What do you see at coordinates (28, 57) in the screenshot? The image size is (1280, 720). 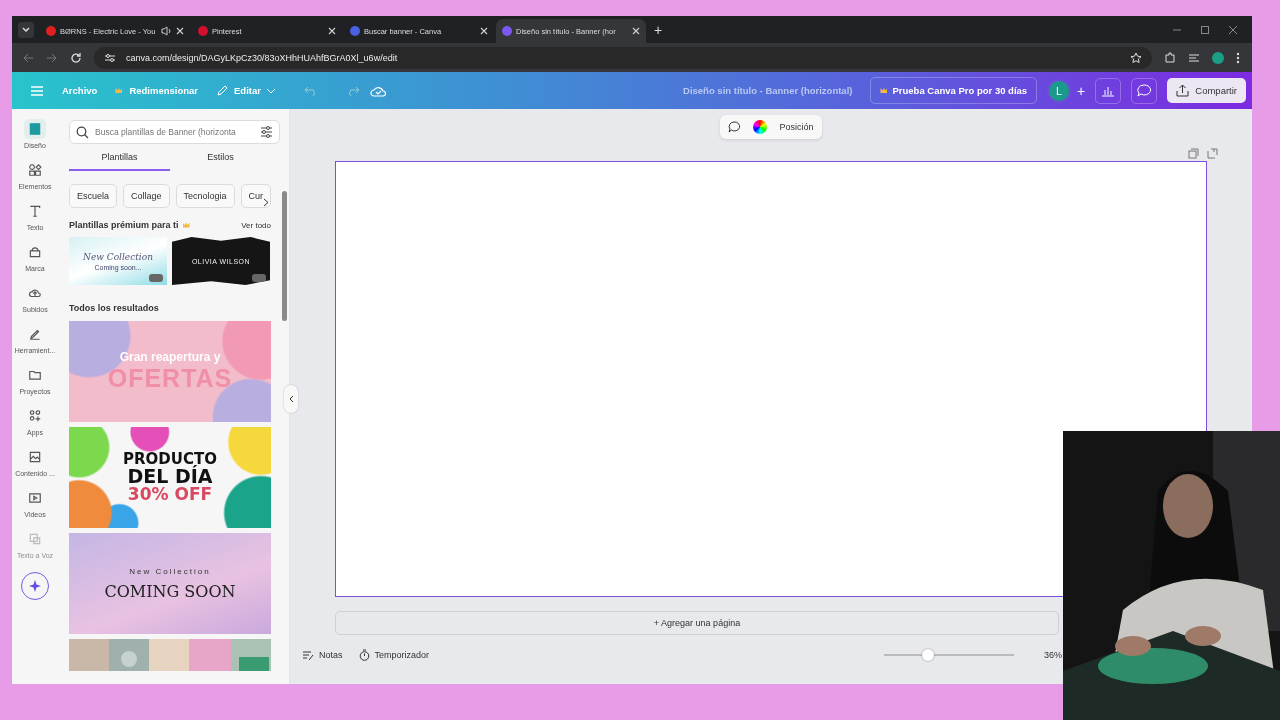 I see `back-icon` at bounding box center [28, 57].